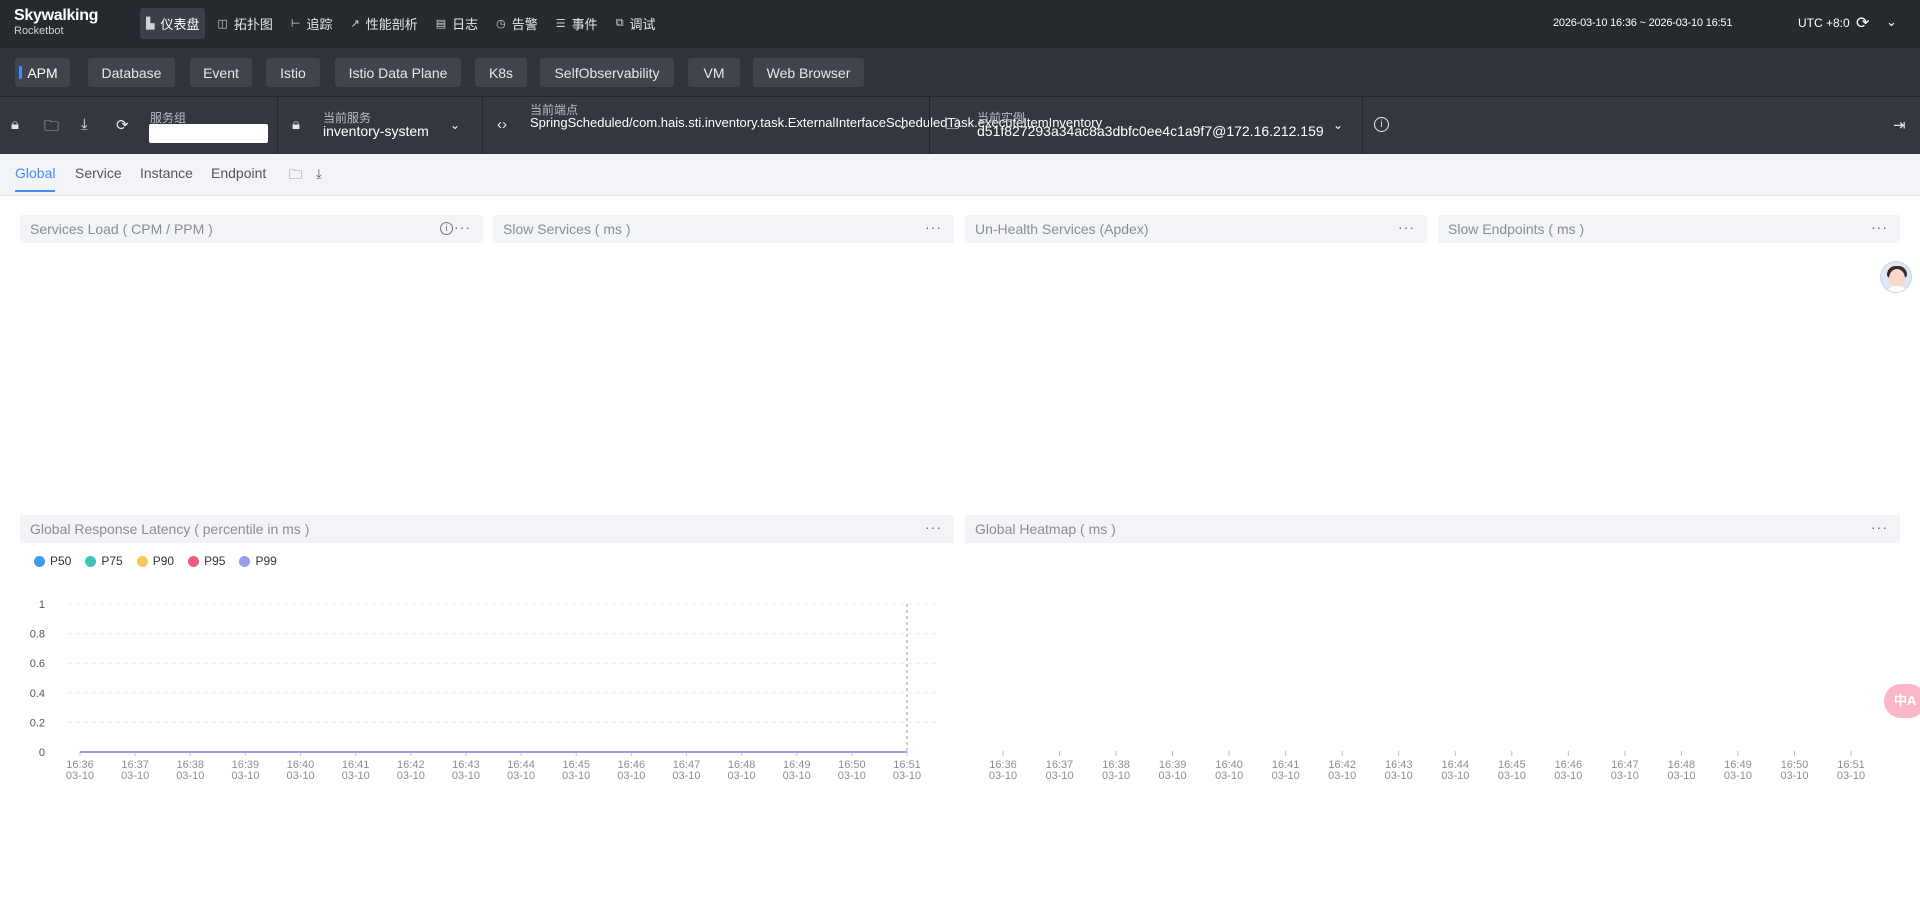 This screenshot has width=1920, height=909. What do you see at coordinates (1897, 289) in the screenshot?
I see `avatar-body` at bounding box center [1897, 289].